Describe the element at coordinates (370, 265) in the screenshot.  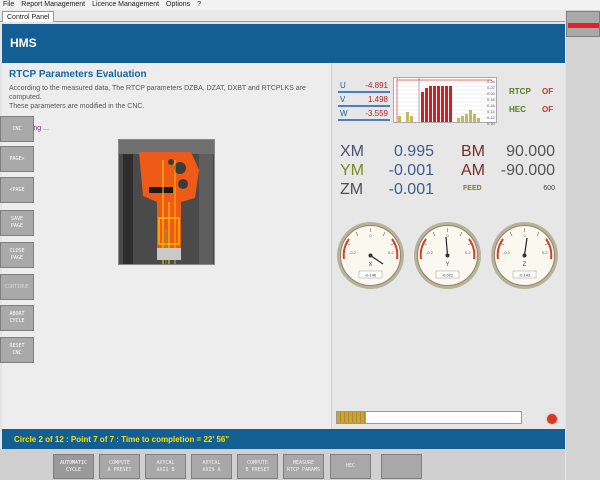
I see `gauge-x-axis-label: X` at that location.